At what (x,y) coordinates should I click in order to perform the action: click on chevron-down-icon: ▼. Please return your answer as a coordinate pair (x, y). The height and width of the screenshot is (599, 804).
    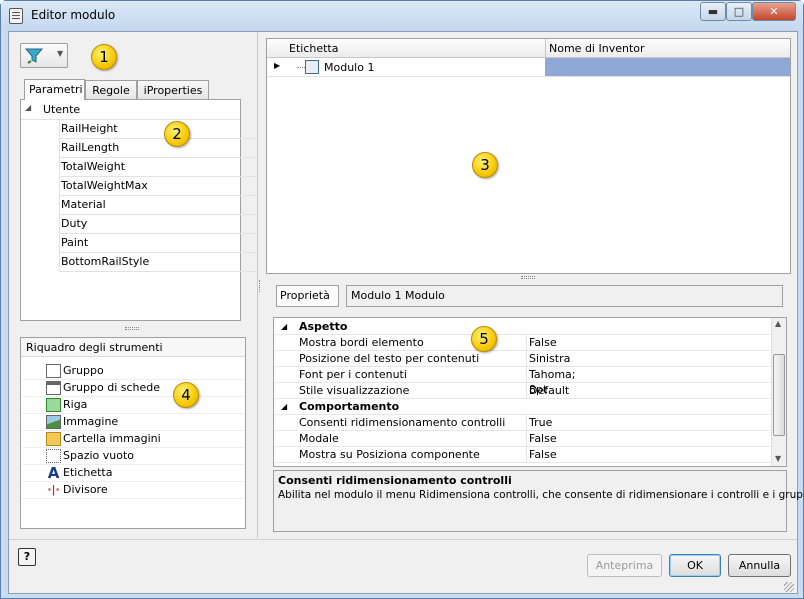
    Looking at the image, I should click on (60, 53).